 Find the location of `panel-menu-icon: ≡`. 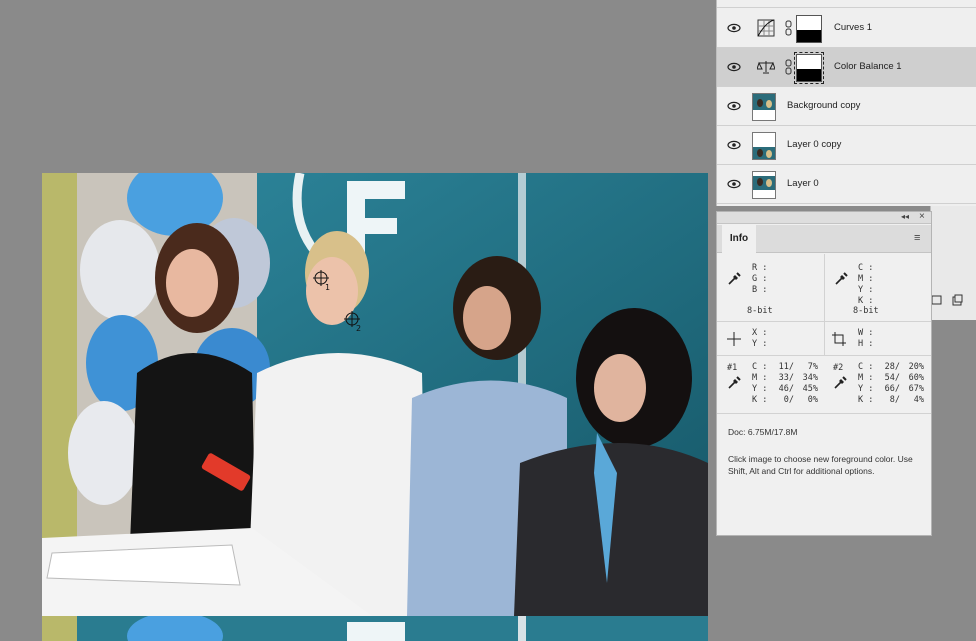

panel-menu-icon: ≡ is located at coordinates (917, 238).